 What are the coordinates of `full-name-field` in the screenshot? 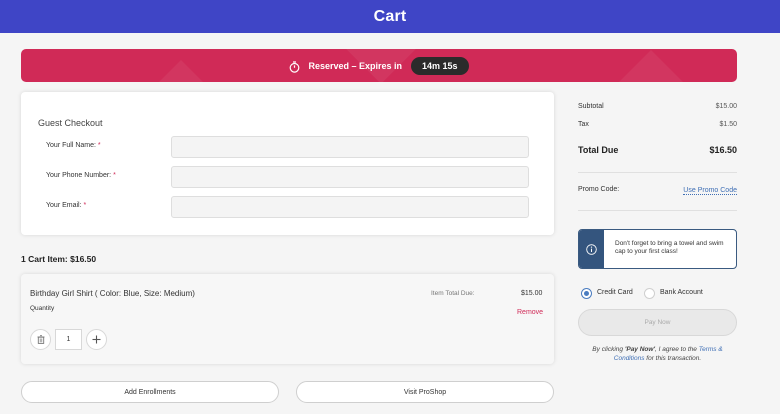 It's located at (350, 147).